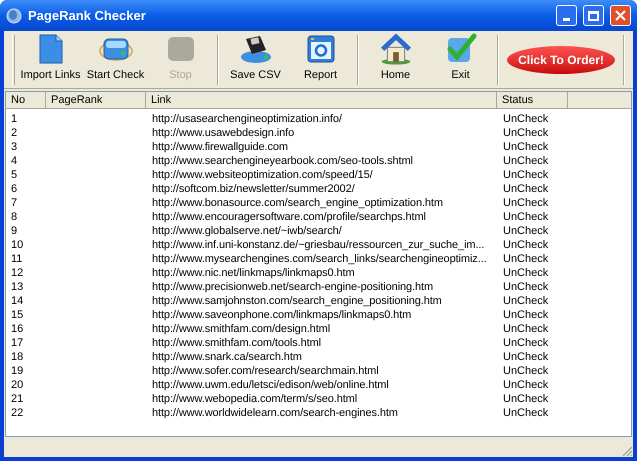  What do you see at coordinates (254, 399) in the screenshot?
I see `table-cell-text: http://www.webopedia.com/term/s/seo.html` at bounding box center [254, 399].